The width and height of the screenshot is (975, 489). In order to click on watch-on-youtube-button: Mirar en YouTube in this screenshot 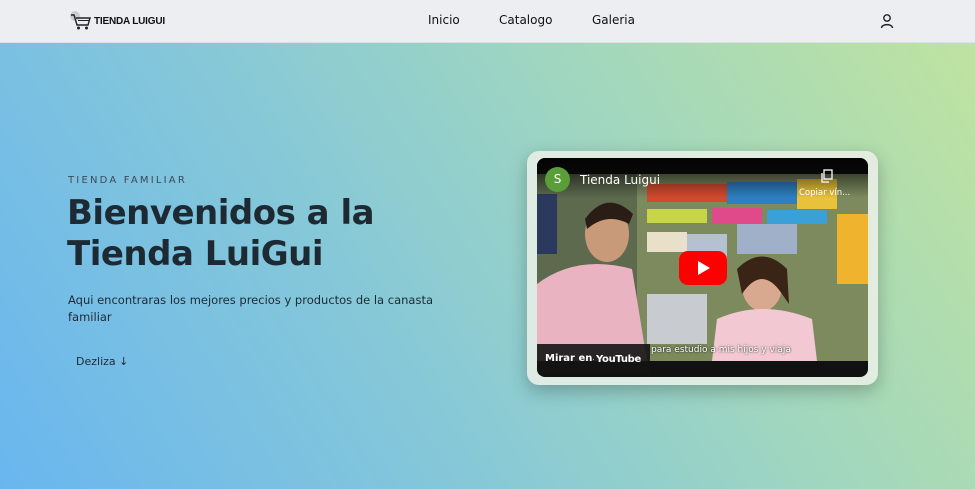, I will do `click(593, 359)`.